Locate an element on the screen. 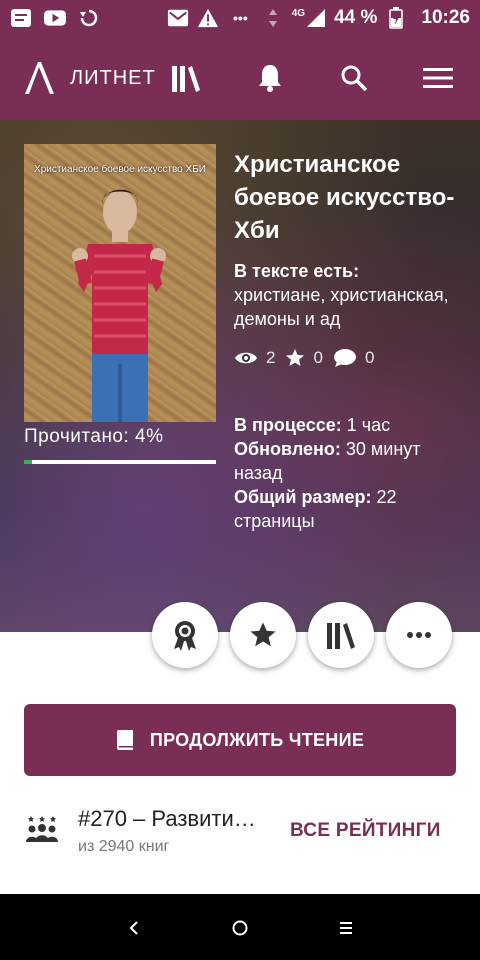 This screenshot has height=960, width=480. book-cover: Христианское боевое искусство ХБИ is located at coordinates (120, 283).